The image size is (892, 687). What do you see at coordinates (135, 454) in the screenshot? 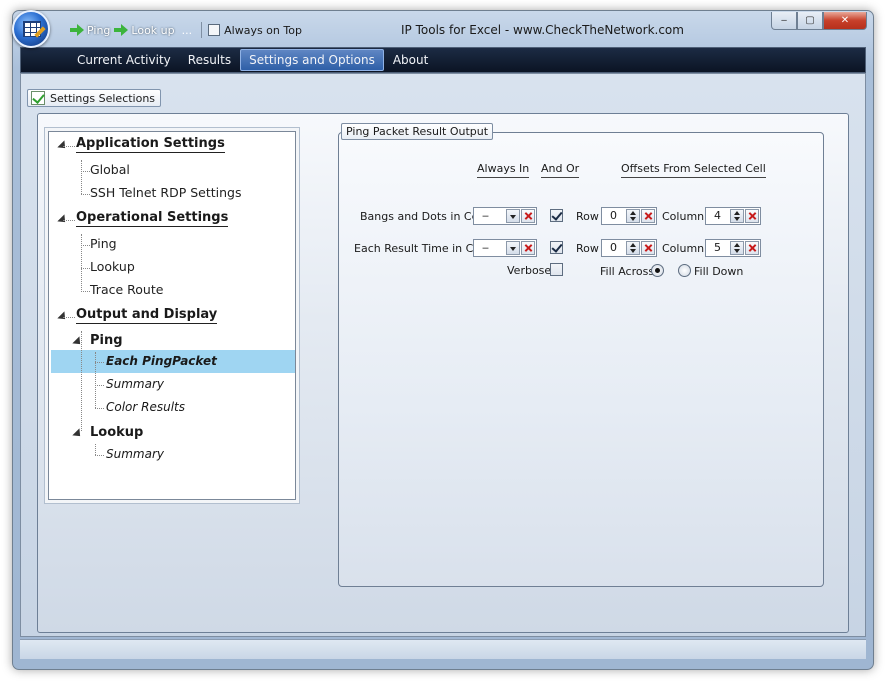
I see `tree-lookup-summary: Summary` at bounding box center [135, 454].